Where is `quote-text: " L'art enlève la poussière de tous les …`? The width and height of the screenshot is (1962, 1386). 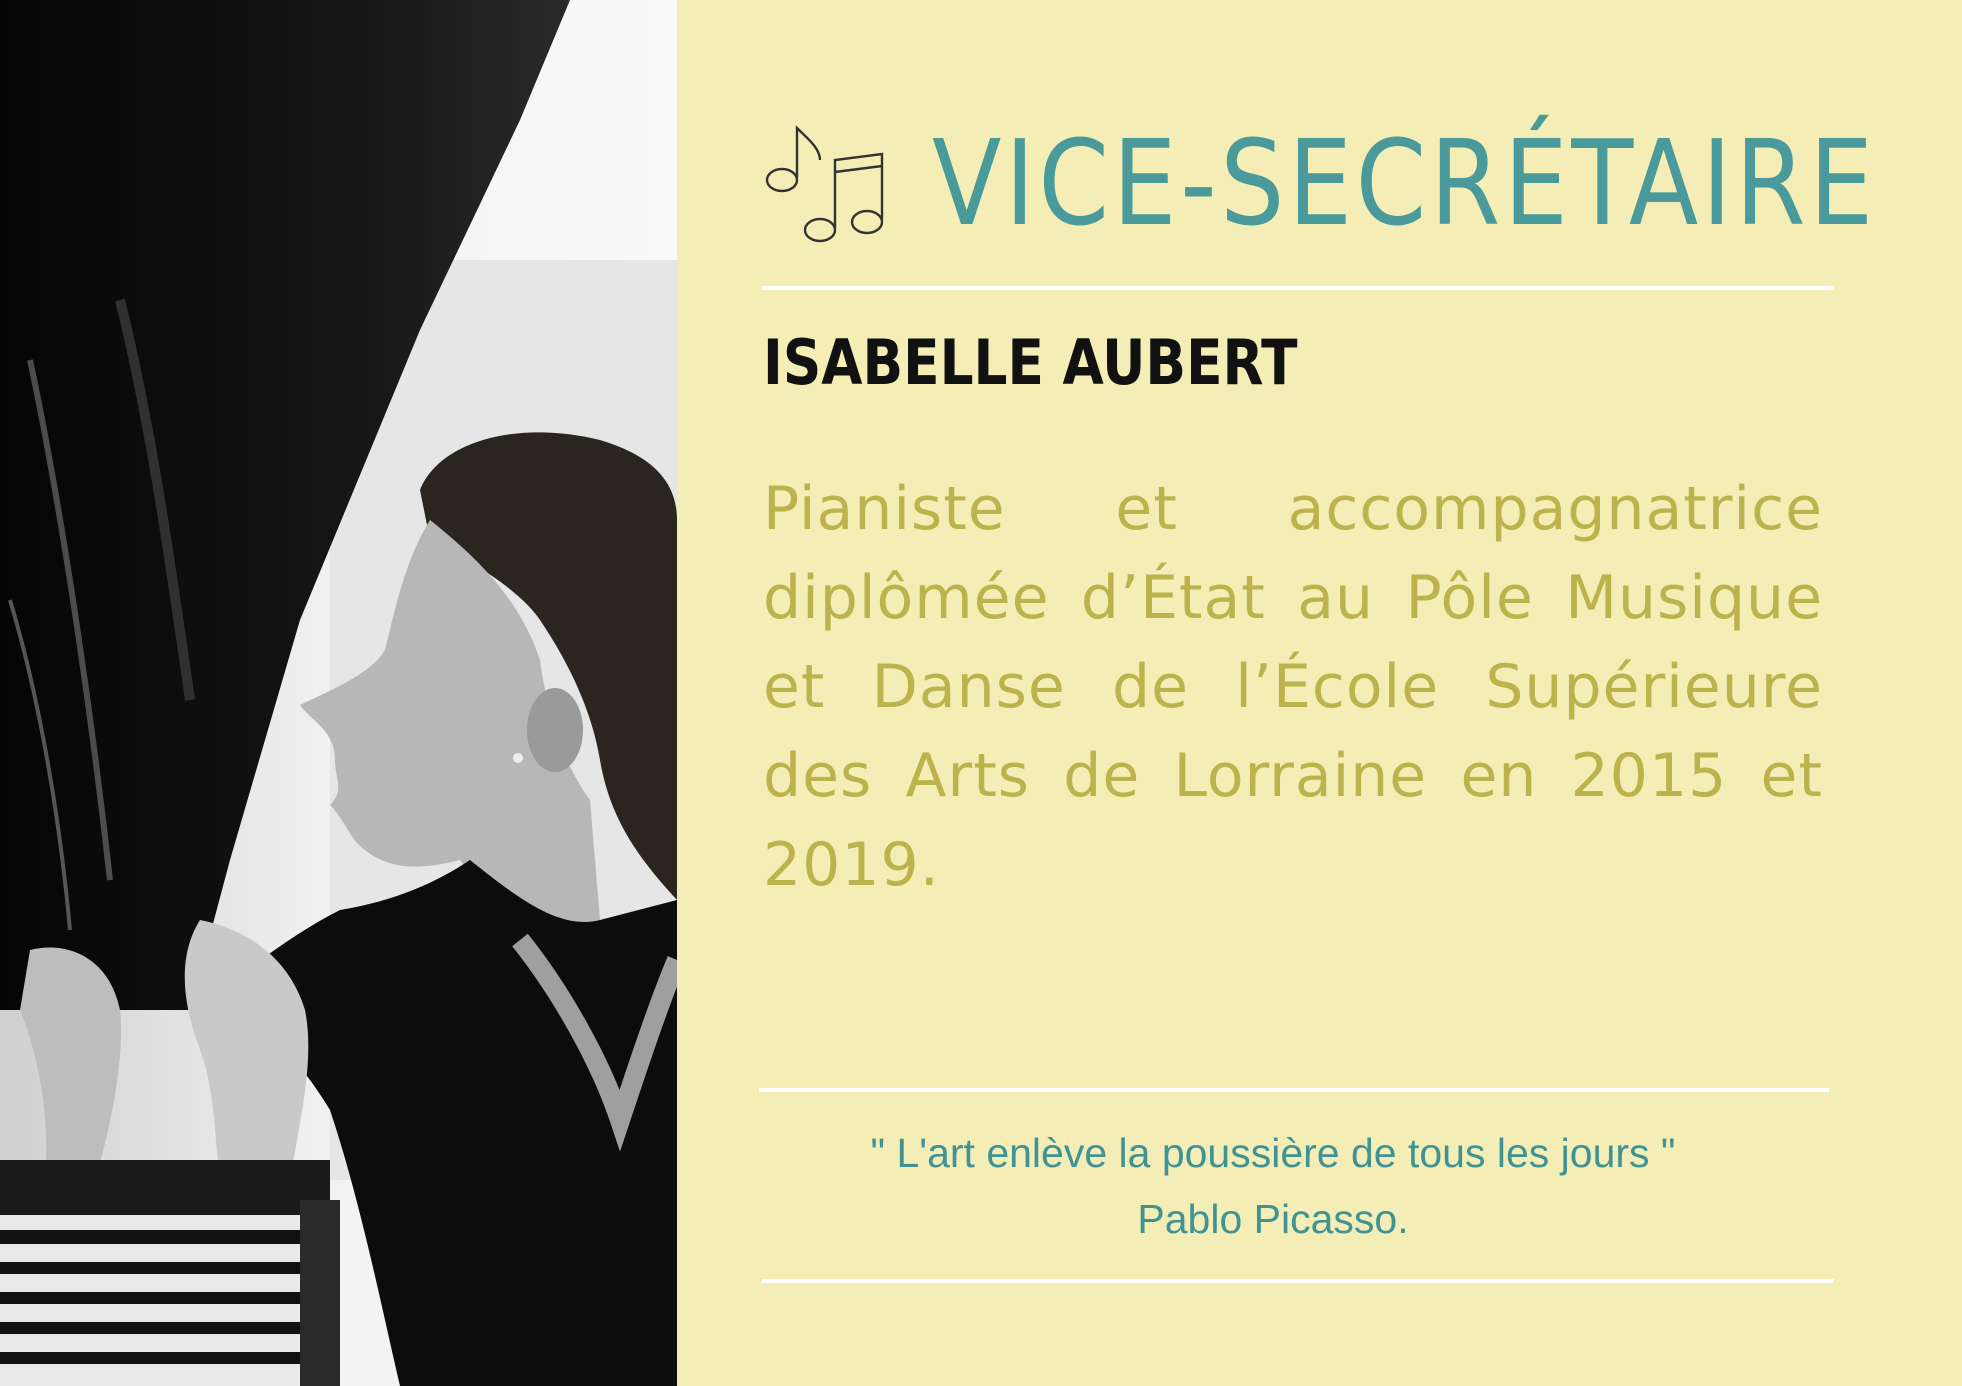
quote-text: " L'art enlève la poussière de tous les … is located at coordinates (1273, 1153).